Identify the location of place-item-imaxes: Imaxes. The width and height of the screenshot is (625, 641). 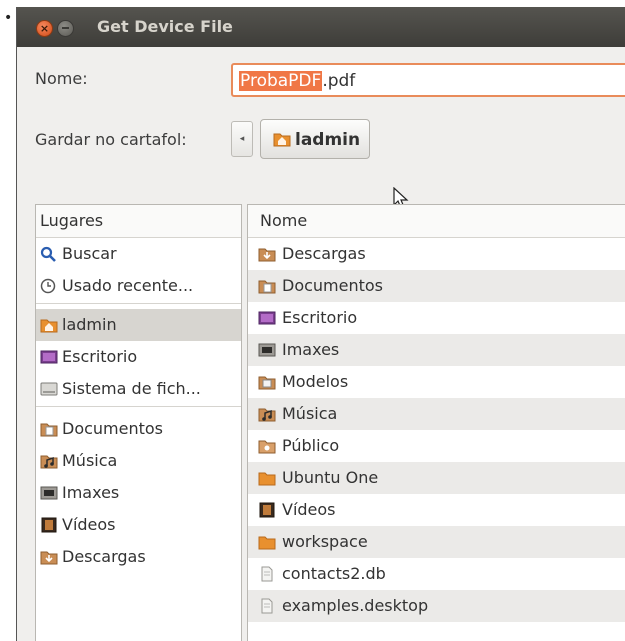
(138, 493).